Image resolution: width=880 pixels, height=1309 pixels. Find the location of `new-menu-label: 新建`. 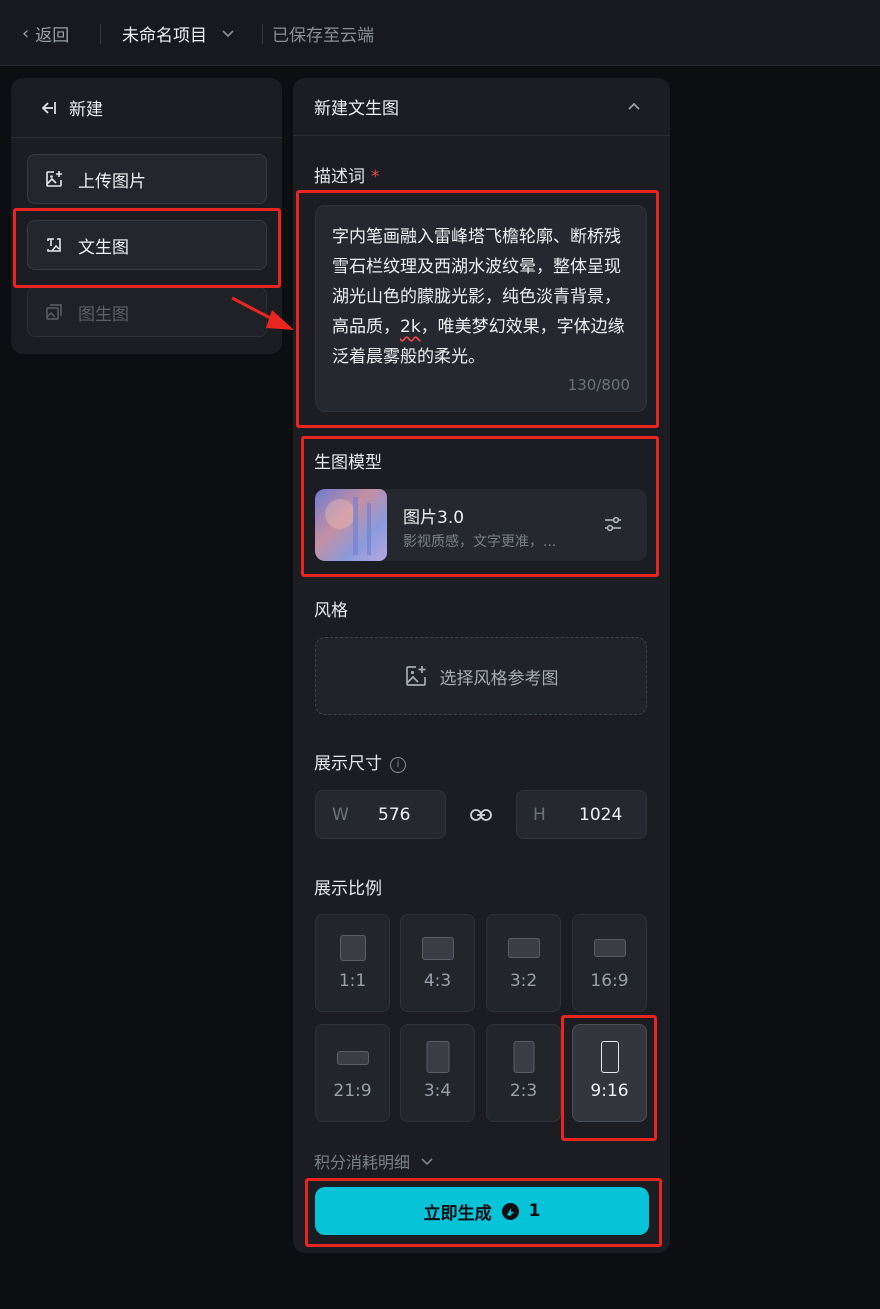

new-menu-label: 新建 is located at coordinates (86, 110).